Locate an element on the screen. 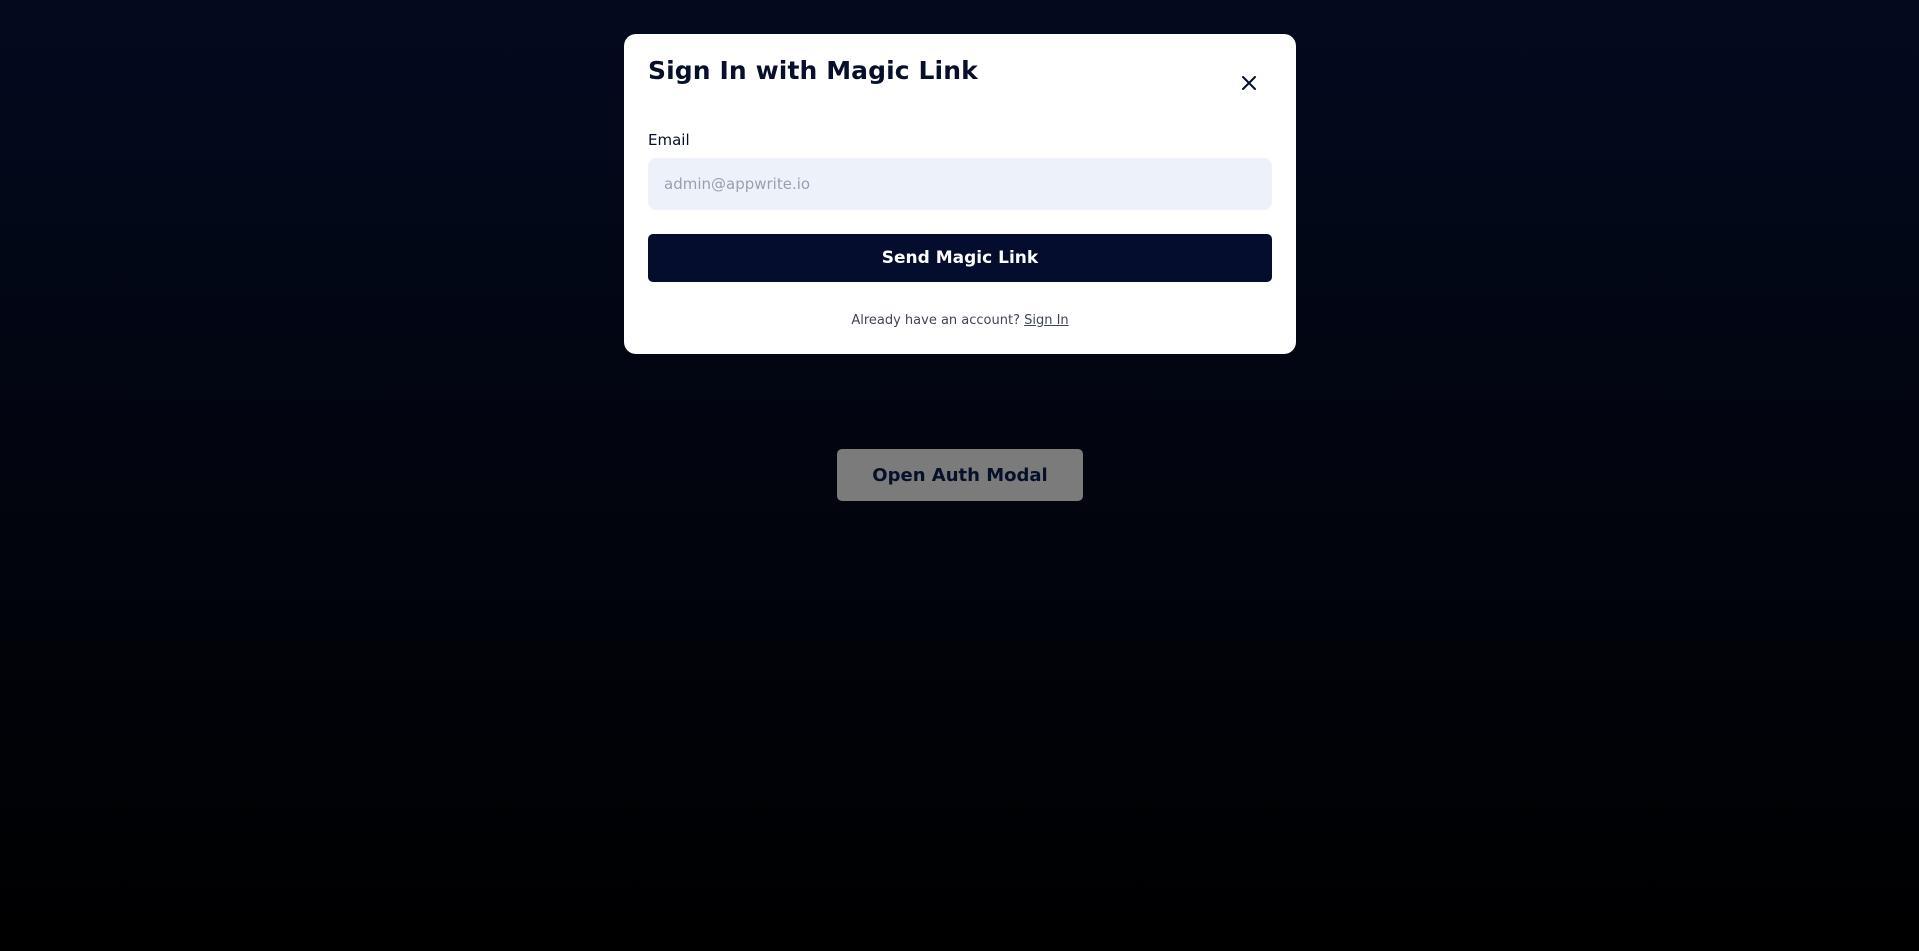  send-magic-link-button: Send Magic Link is located at coordinates (960, 258).